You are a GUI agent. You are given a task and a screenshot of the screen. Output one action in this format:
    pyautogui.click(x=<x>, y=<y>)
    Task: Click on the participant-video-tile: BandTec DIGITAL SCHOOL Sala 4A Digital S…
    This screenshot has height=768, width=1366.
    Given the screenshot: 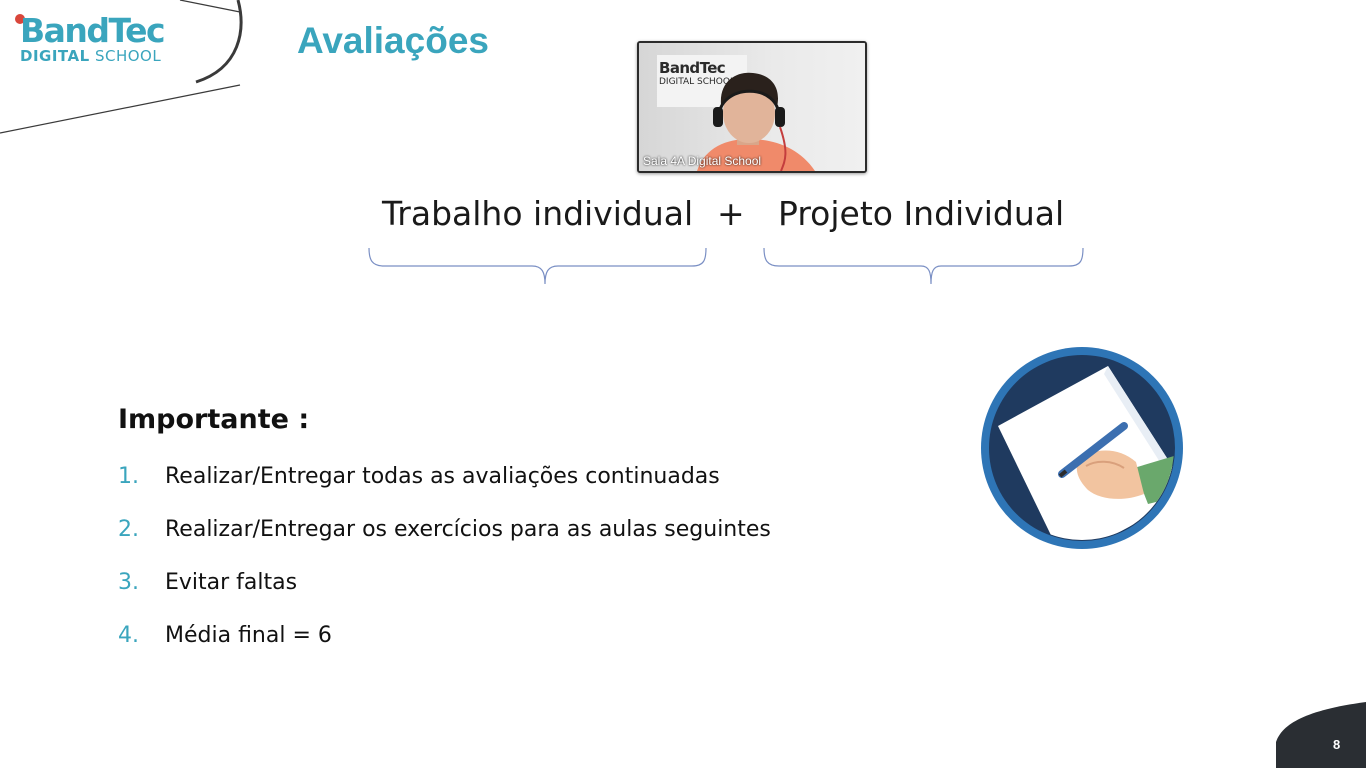 What is the action you would take?
    pyautogui.click(x=752, y=107)
    